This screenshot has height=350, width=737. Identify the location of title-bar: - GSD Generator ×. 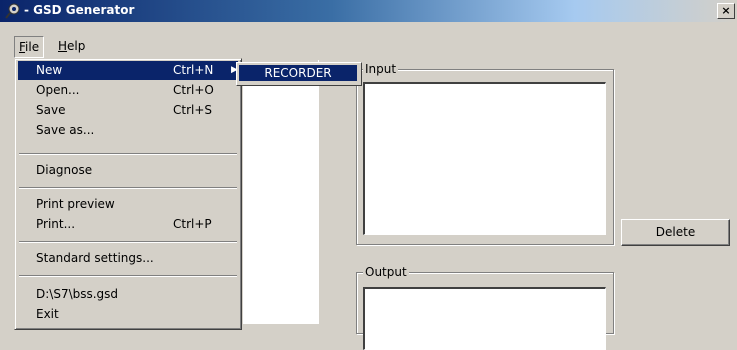
(368, 11).